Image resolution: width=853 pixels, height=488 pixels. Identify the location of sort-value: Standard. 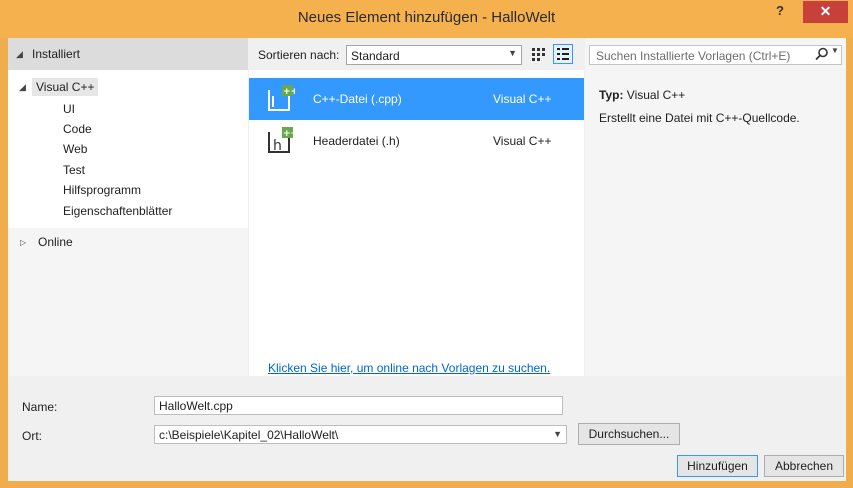
(375, 56).